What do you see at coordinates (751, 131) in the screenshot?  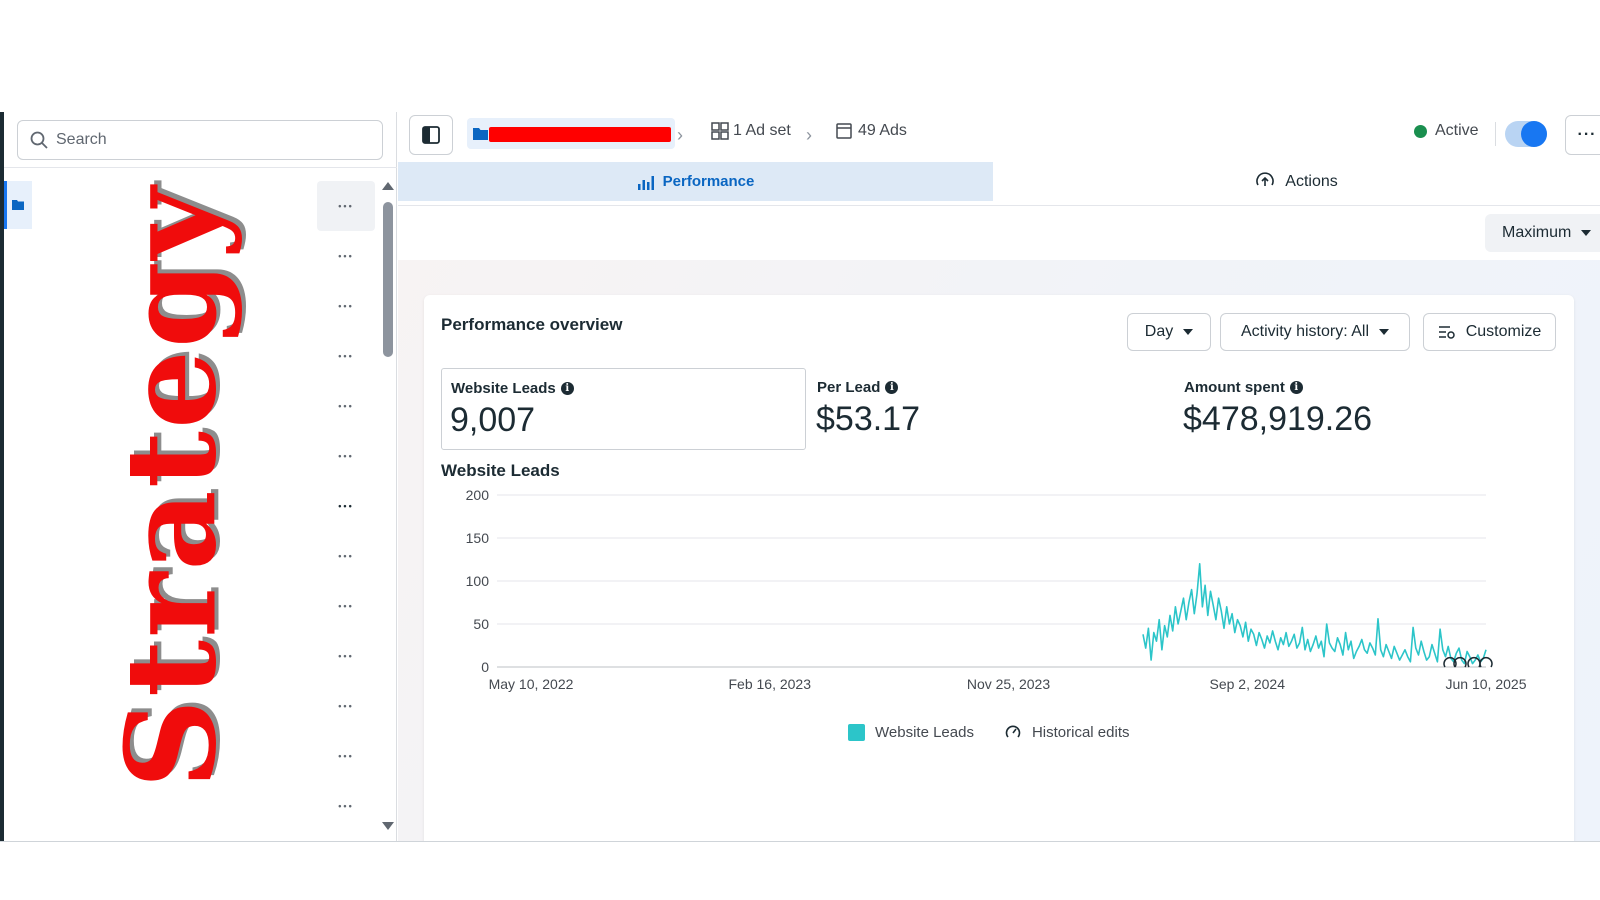 I see `breadcrumb-adset: 1 Ad set` at bounding box center [751, 131].